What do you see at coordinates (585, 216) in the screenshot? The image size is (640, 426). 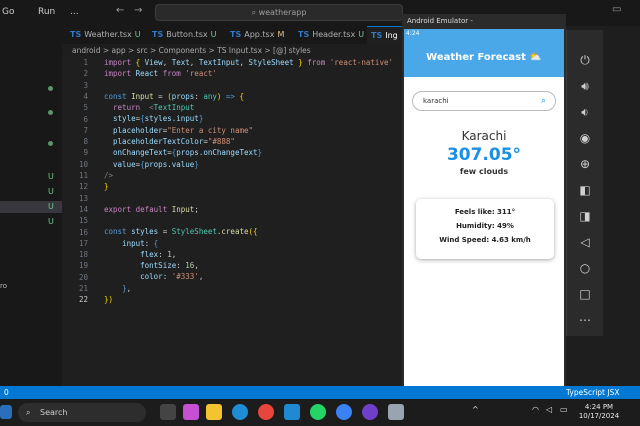 I see `rotate-right-icon: ◨` at bounding box center [585, 216].